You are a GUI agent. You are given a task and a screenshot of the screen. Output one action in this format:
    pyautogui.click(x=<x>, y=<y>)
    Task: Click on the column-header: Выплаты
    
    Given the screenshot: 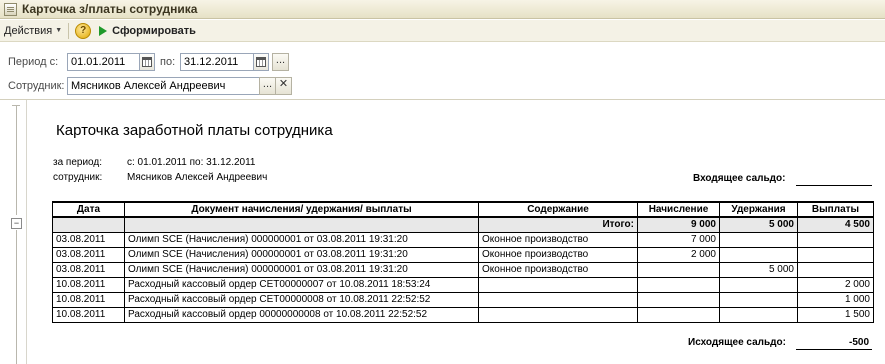 What is the action you would take?
    pyautogui.click(x=835, y=209)
    